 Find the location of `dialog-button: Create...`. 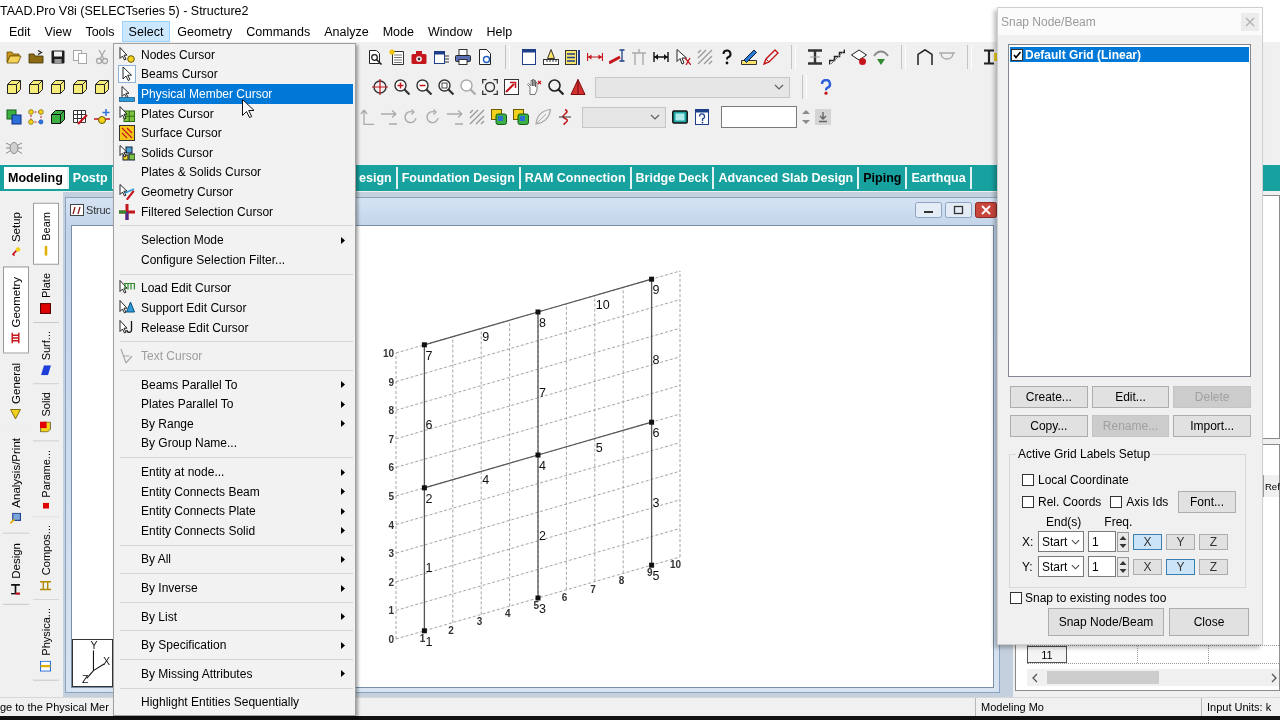

dialog-button: Create... is located at coordinates (1049, 397).